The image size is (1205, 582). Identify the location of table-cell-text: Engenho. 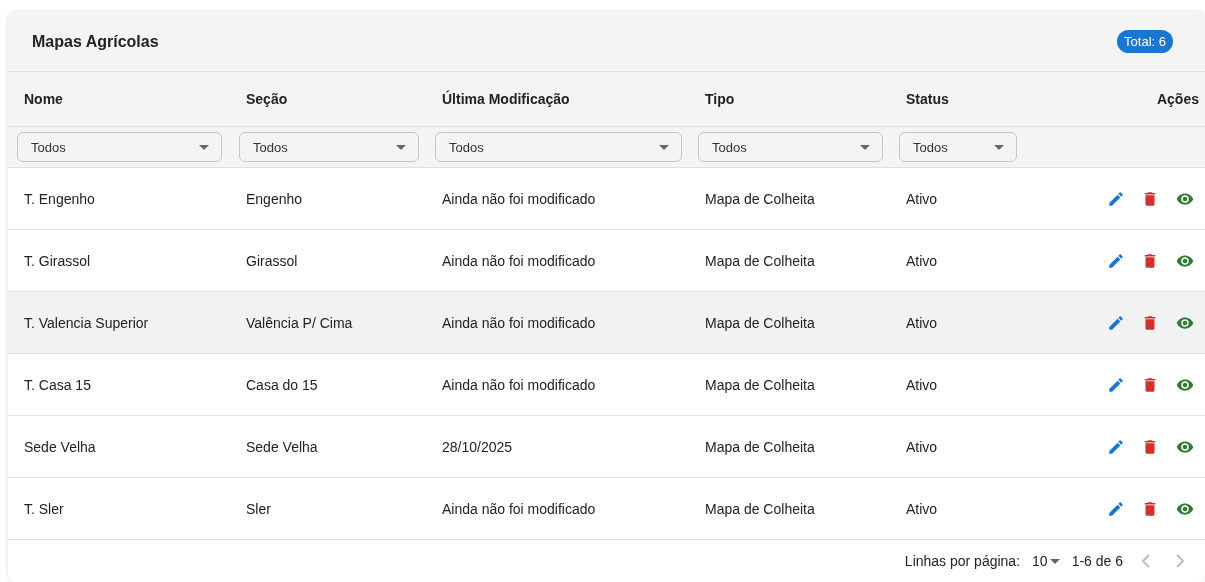
(274, 198).